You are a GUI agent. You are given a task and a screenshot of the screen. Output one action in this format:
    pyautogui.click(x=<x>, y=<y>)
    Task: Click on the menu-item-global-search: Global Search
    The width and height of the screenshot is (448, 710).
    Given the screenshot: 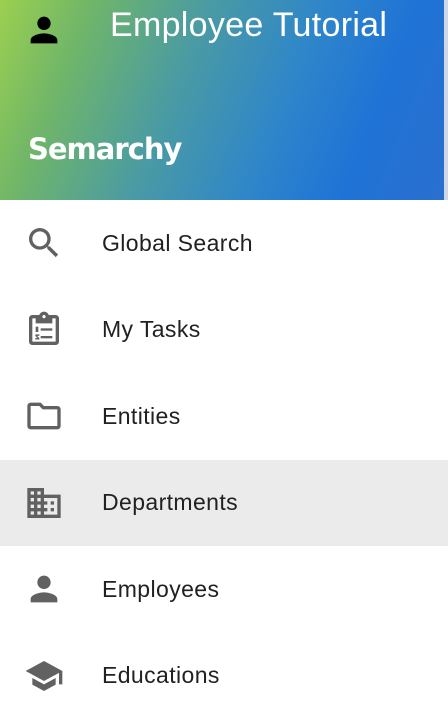 What is the action you would take?
    pyautogui.click(x=224, y=243)
    